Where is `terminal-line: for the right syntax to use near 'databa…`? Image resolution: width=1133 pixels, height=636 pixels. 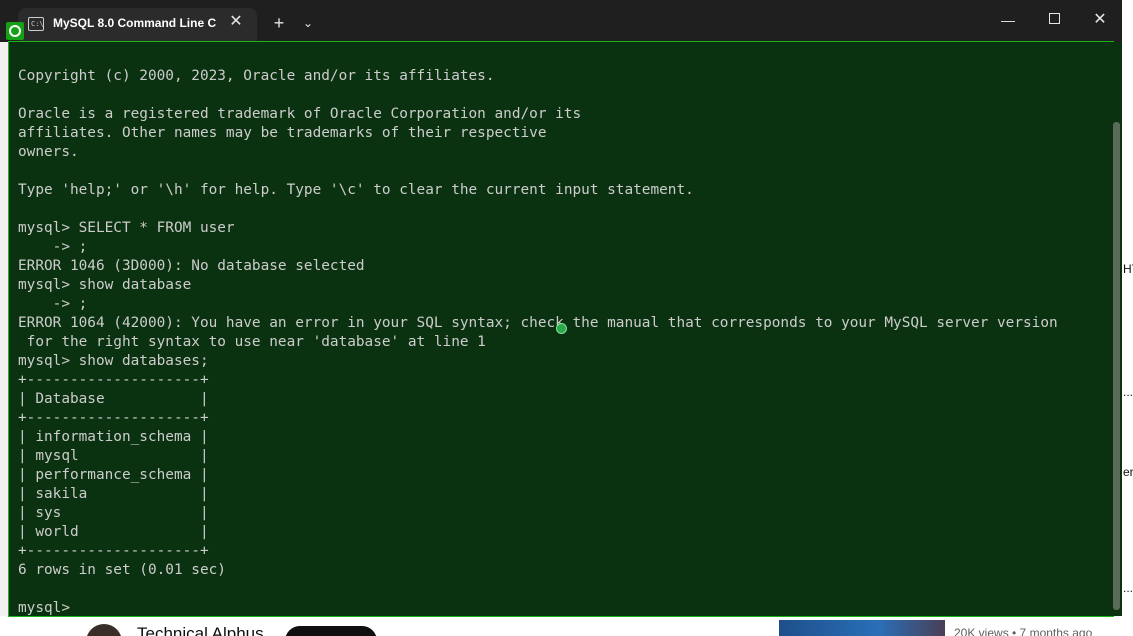
terminal-line: for the right syntax to use near 'databa… is located at coordinates (252, 342).